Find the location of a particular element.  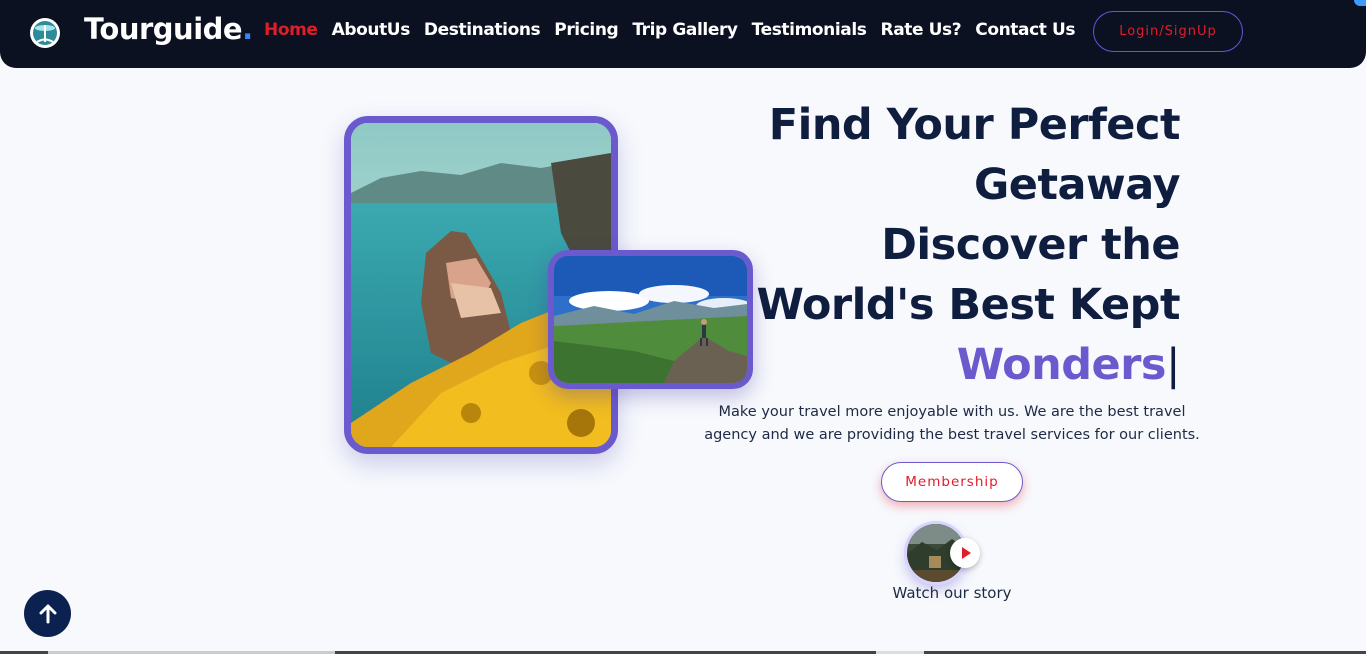

corner-decoration is located at coordinates (1360, 3).